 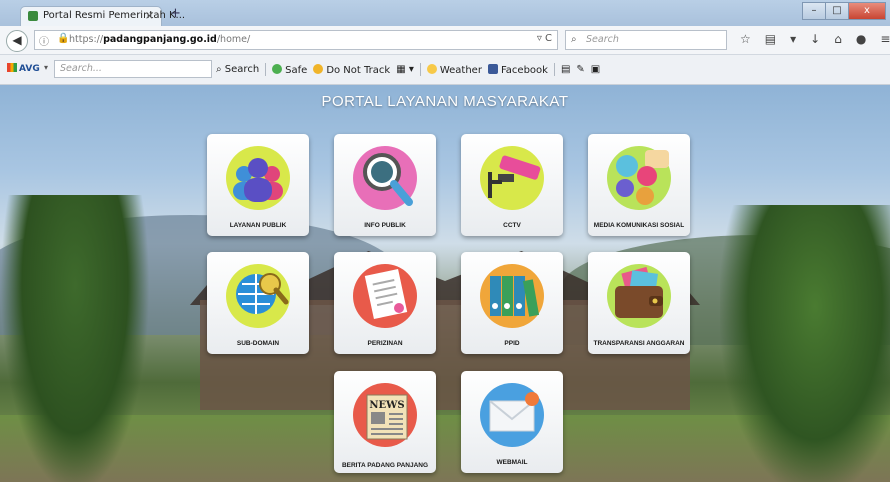 What do you see at coordinates (837, 11) in the screenshot?
I see `maximize-button: □` at bounding box center [837, 11].